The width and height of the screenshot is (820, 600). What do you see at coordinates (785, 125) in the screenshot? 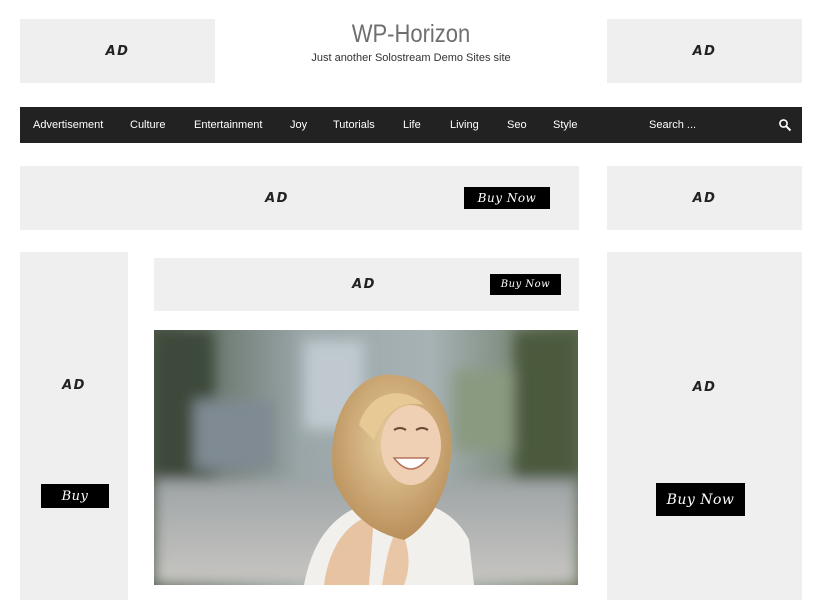
I see `search-icon` at bounding box center [785, 125].